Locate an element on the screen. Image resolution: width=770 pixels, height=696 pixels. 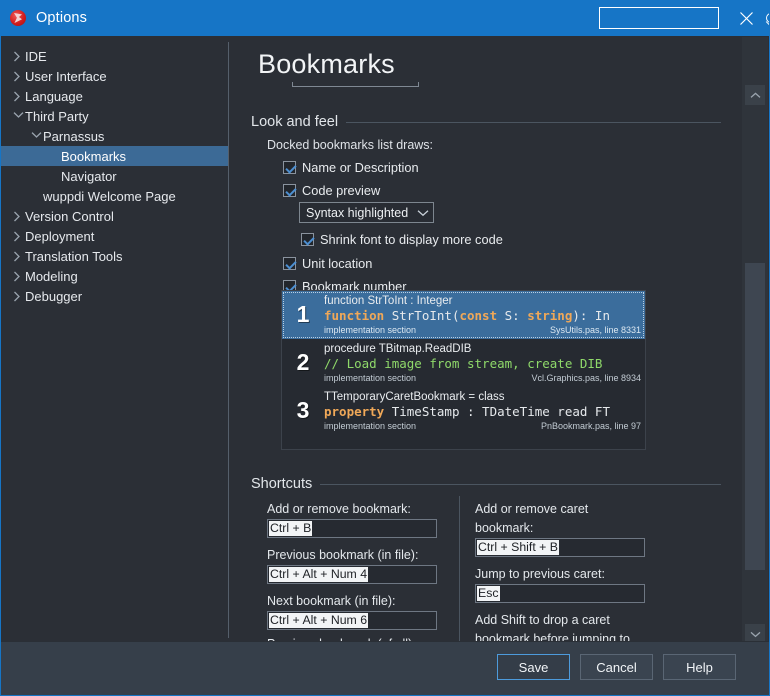
look-and-feel-heading: Look and feel is located at coordinates (486, 122).